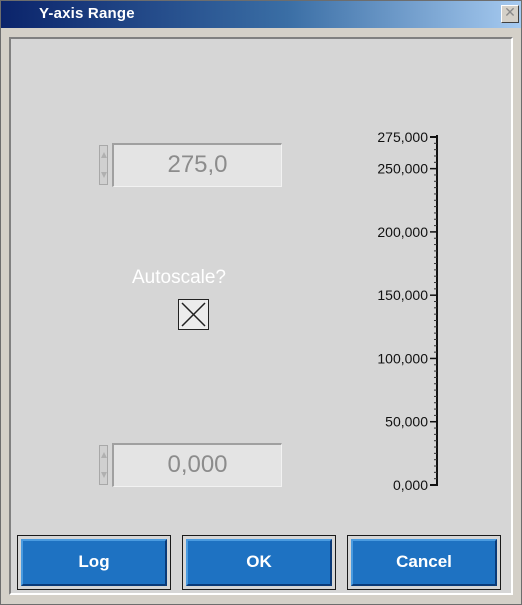 Image resolution: width=522 pixels, height=605 pixels. What do you see at coordinates (424, 562) in the screenshot?
I see `cancel-button: Cancel` at bounding box center [424, 562].